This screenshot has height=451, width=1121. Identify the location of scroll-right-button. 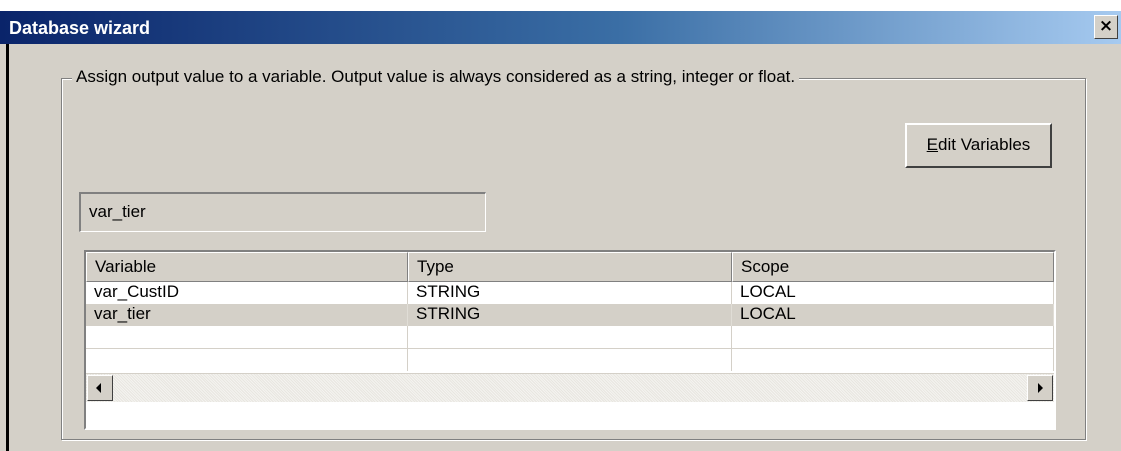
(1040, 388).